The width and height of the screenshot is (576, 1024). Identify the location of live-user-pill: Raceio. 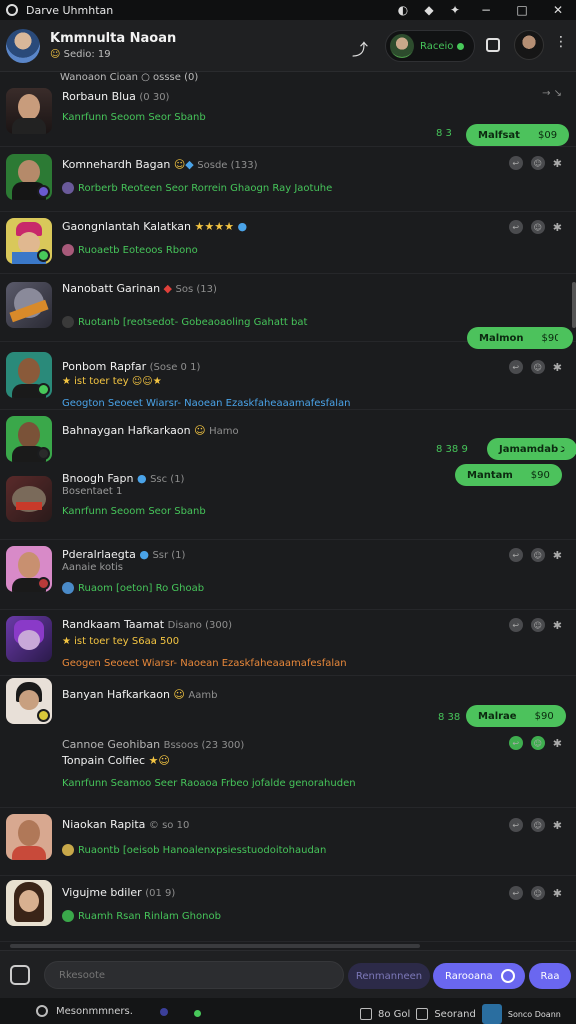
(430, 46).